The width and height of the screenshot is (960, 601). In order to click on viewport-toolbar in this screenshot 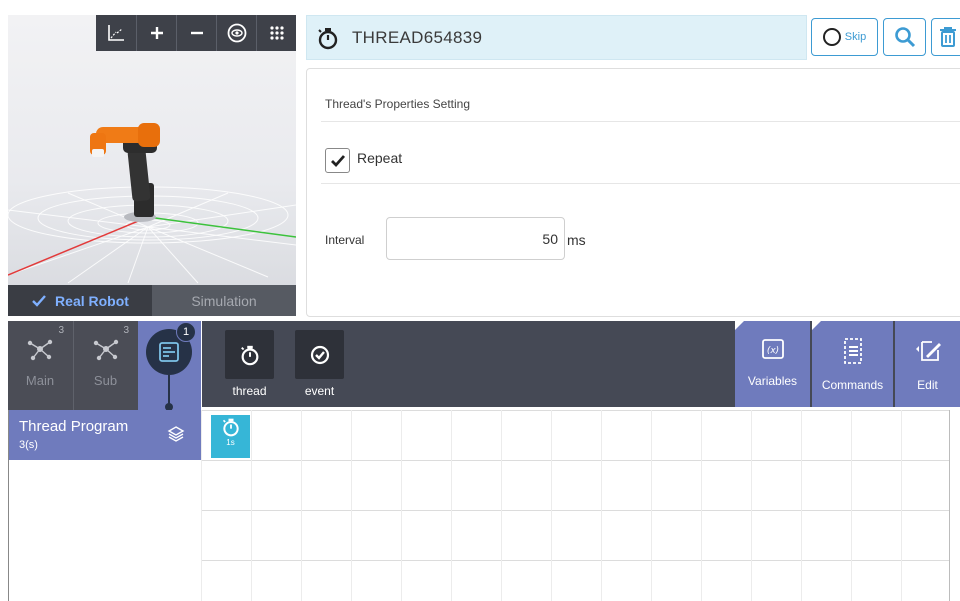, I will do `click(196, 33)`.